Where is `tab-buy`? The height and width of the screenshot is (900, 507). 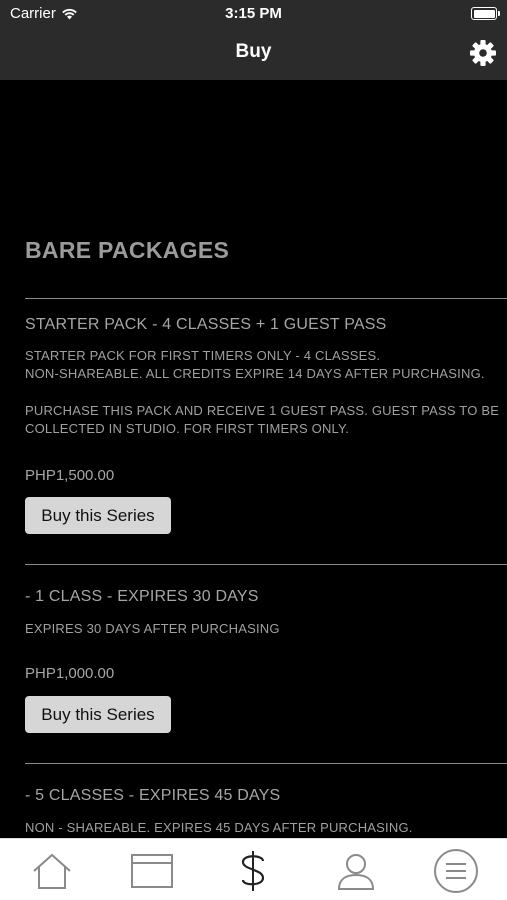
tab-buy is located at coordinates (253, 871).